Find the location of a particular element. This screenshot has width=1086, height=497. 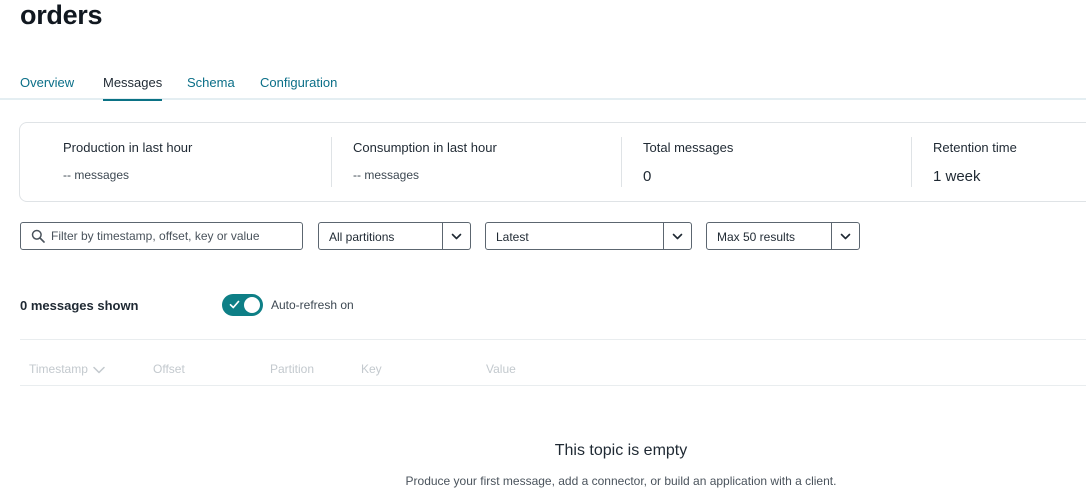

page-title: orders is located at coordinates (61, 15).